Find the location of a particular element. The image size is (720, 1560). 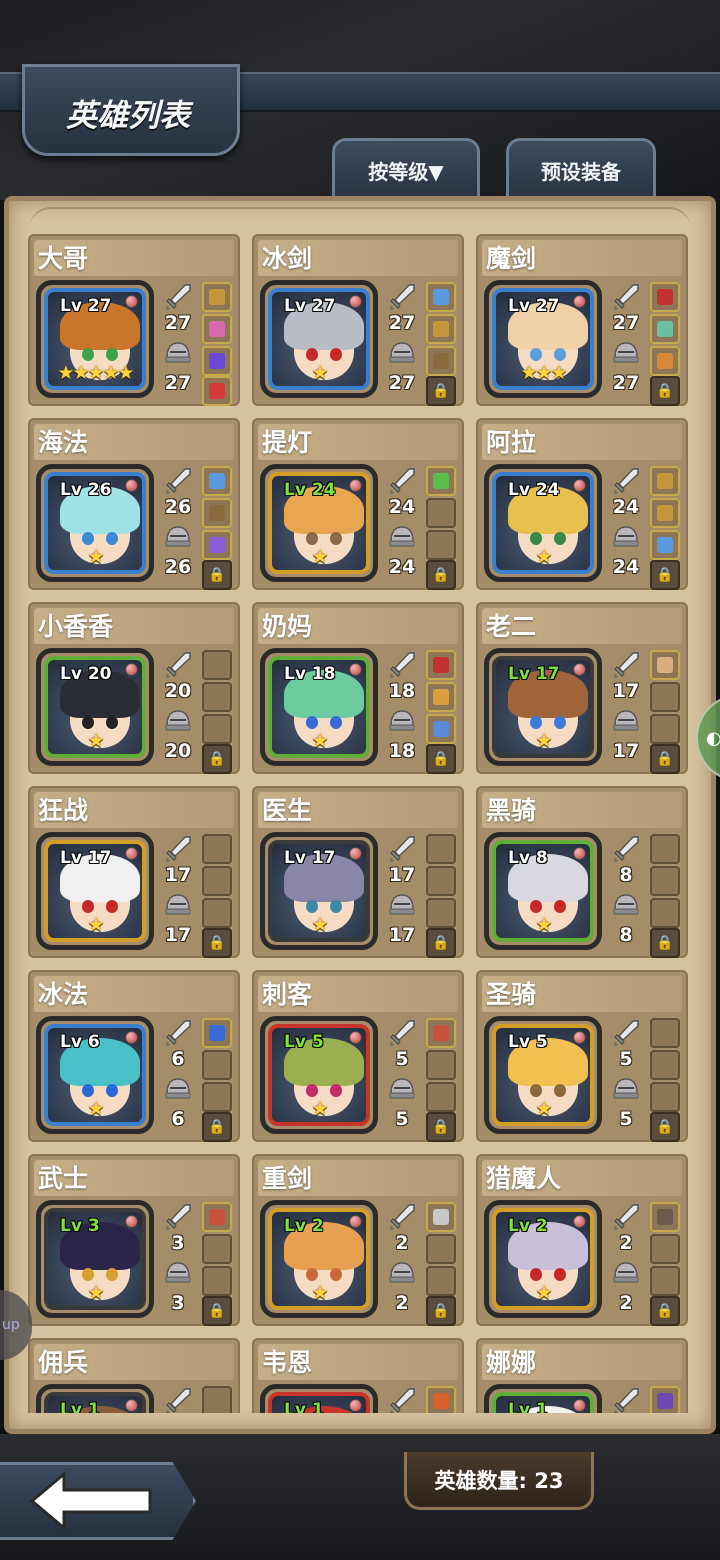

preset-equipment-button: 预设装备 is located at coordinates (581, 169).